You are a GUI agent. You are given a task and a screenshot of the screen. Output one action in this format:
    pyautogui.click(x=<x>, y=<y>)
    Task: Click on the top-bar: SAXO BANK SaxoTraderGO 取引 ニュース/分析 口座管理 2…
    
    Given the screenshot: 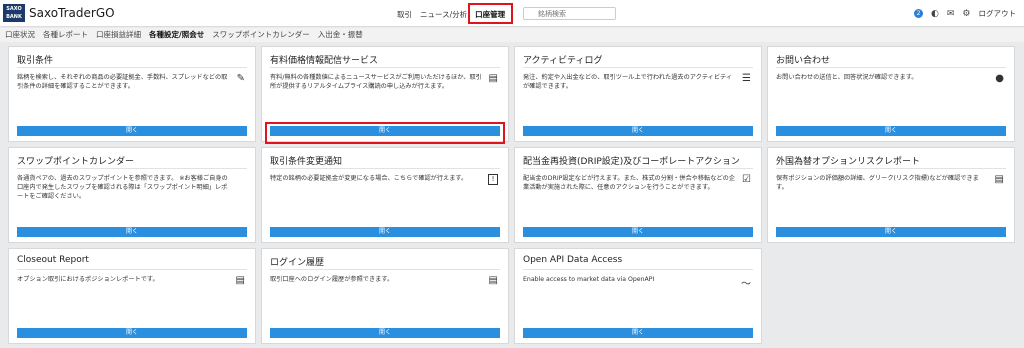 What is the action you would take?
    pyautogui.click(x=512, y=13)
    